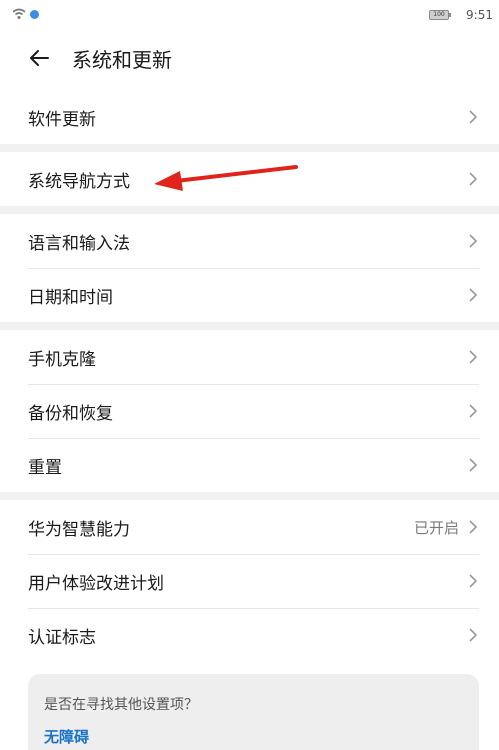 This screenshot has width=499, height=750. Describe the element at coordinates (34, 14) in the screenshot. I see `notification-dot-icon` at that location.